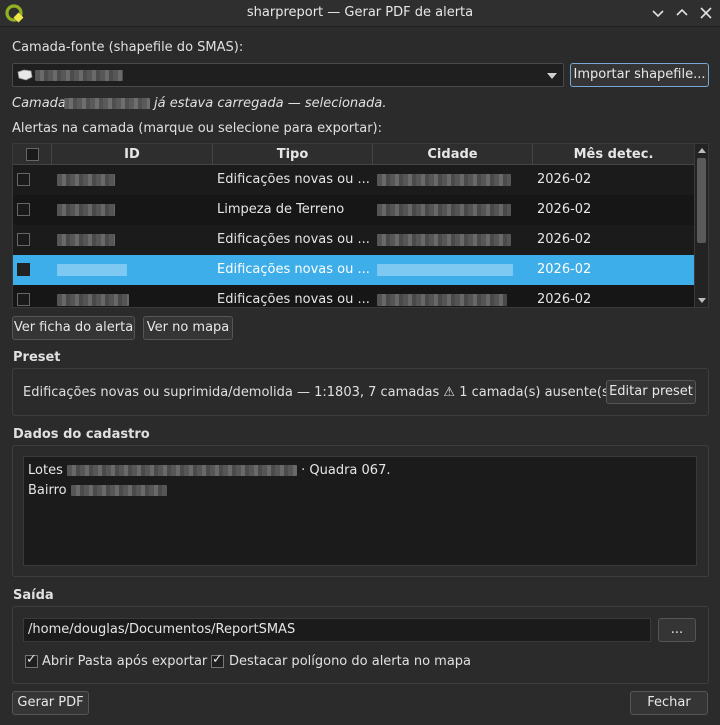  What do you see at coordinates (31, 660) in the screenshot?
I see `open-folder-checkbox` at bounding box center [31, 660].